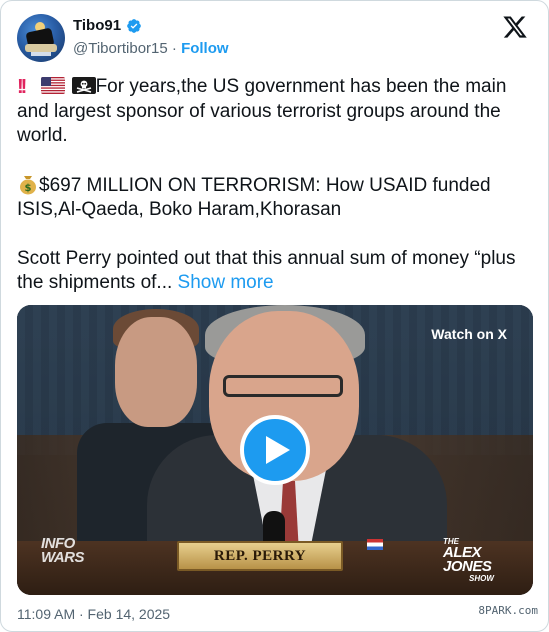 This screenshot has height=632, width=549. Describe the element at coordinates (274, 39) in the screenshot. I see `tweet-header: Tibo91 @Tibortibor15 · Follow` at that location.